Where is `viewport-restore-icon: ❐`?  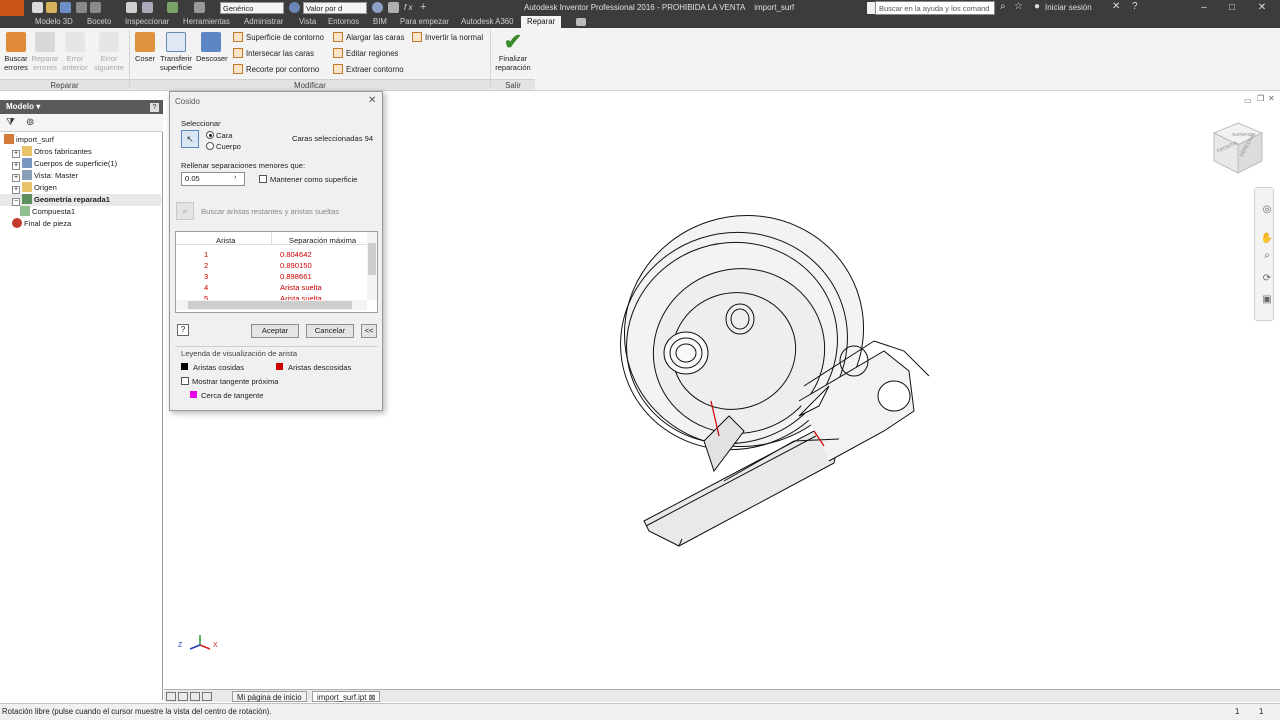
viewport-restore-icon: ❐ is located at coordinates (1260, 98).